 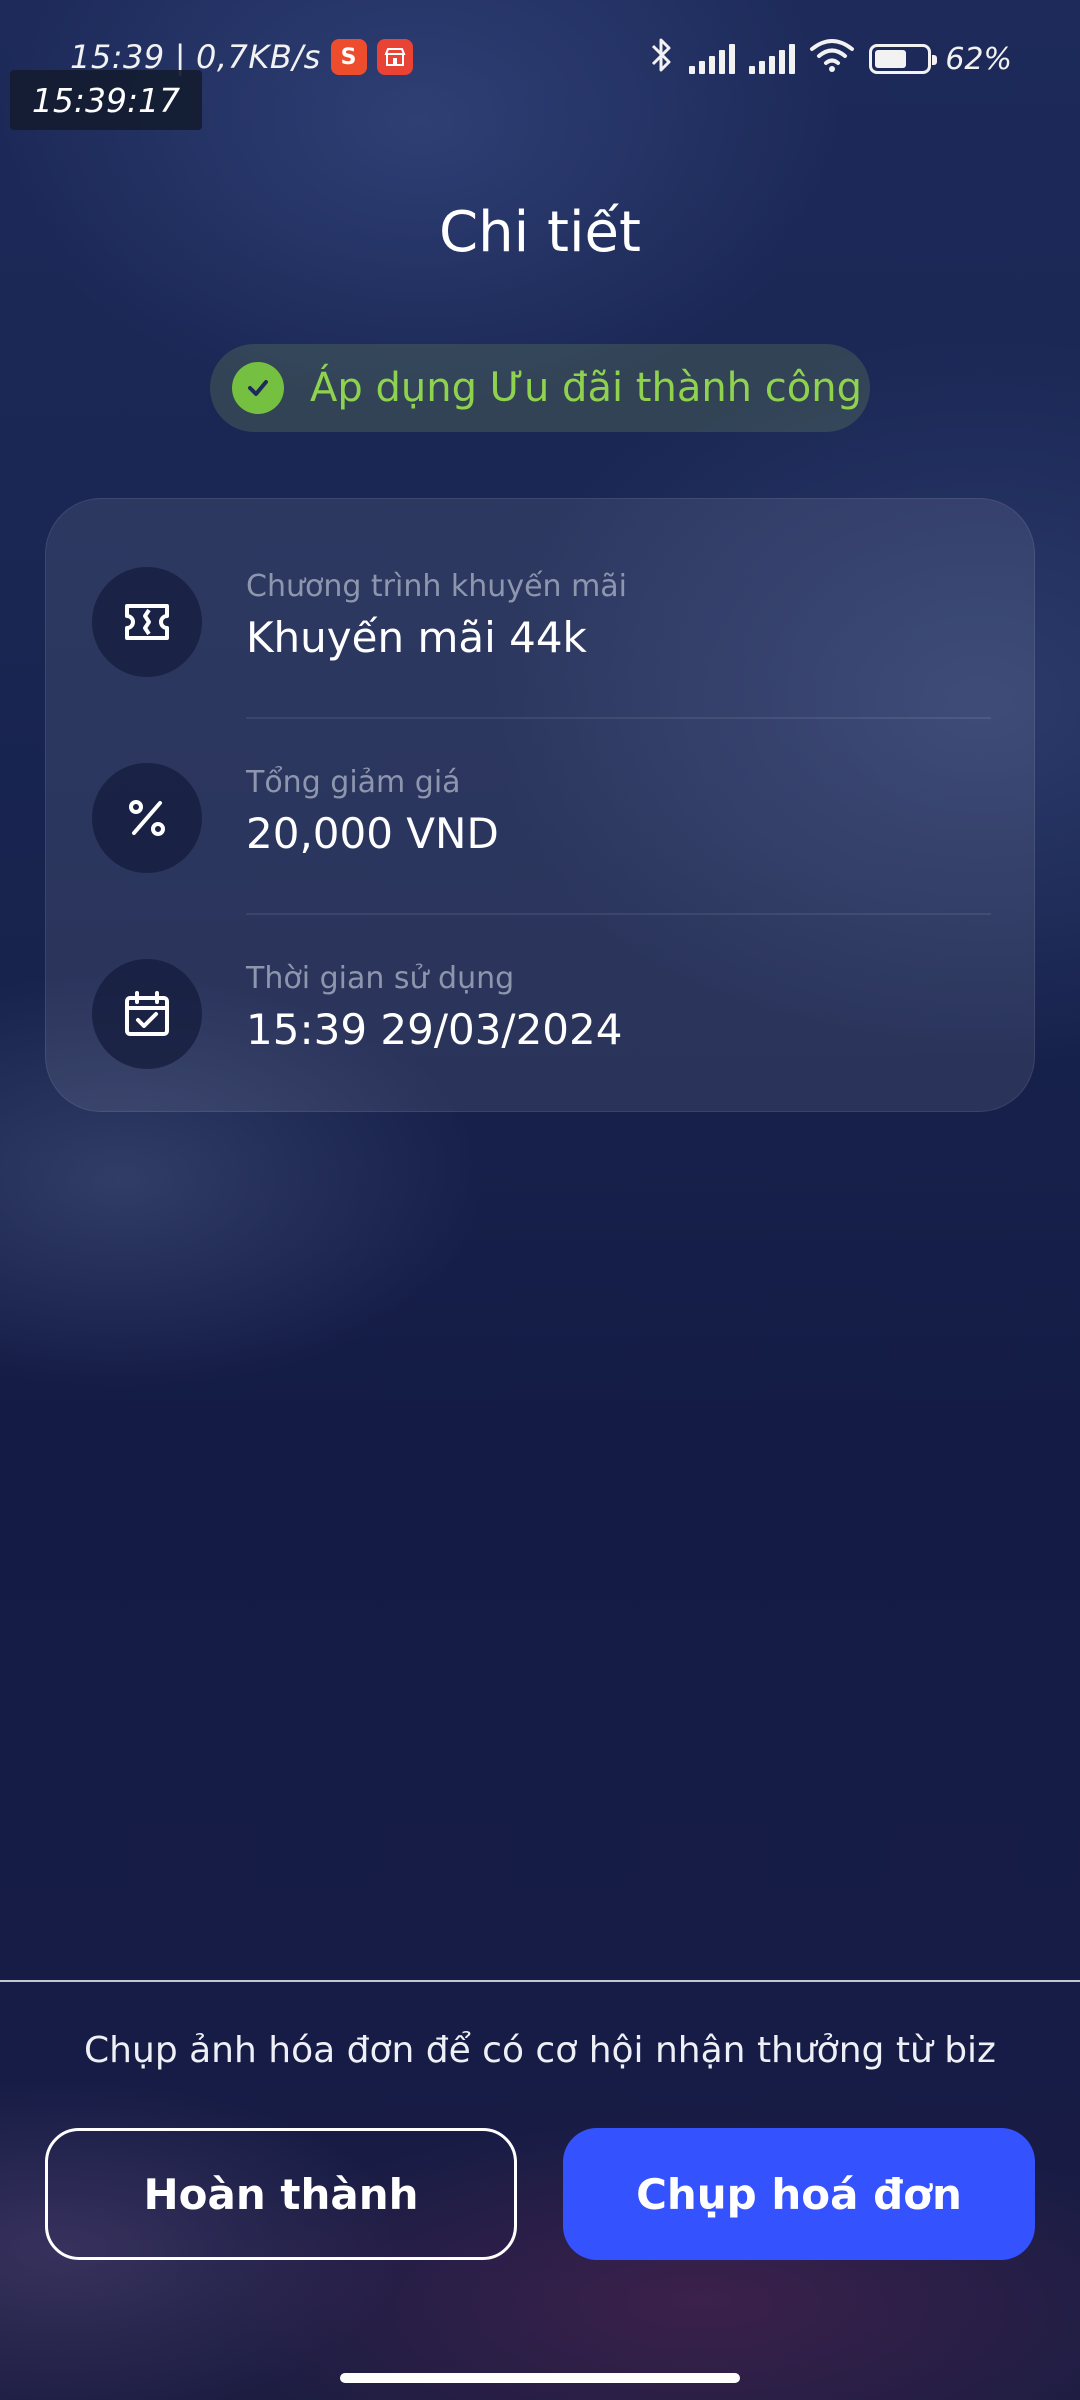 I want to click on battery-percent: 62%, so click(x=978, y=59).